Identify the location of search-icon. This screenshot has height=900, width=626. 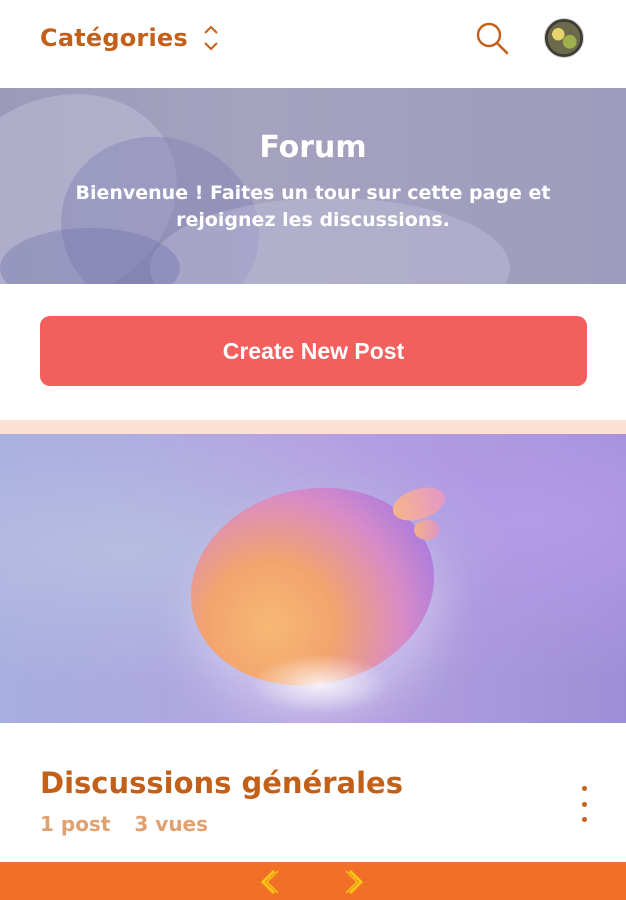
(492, 38).